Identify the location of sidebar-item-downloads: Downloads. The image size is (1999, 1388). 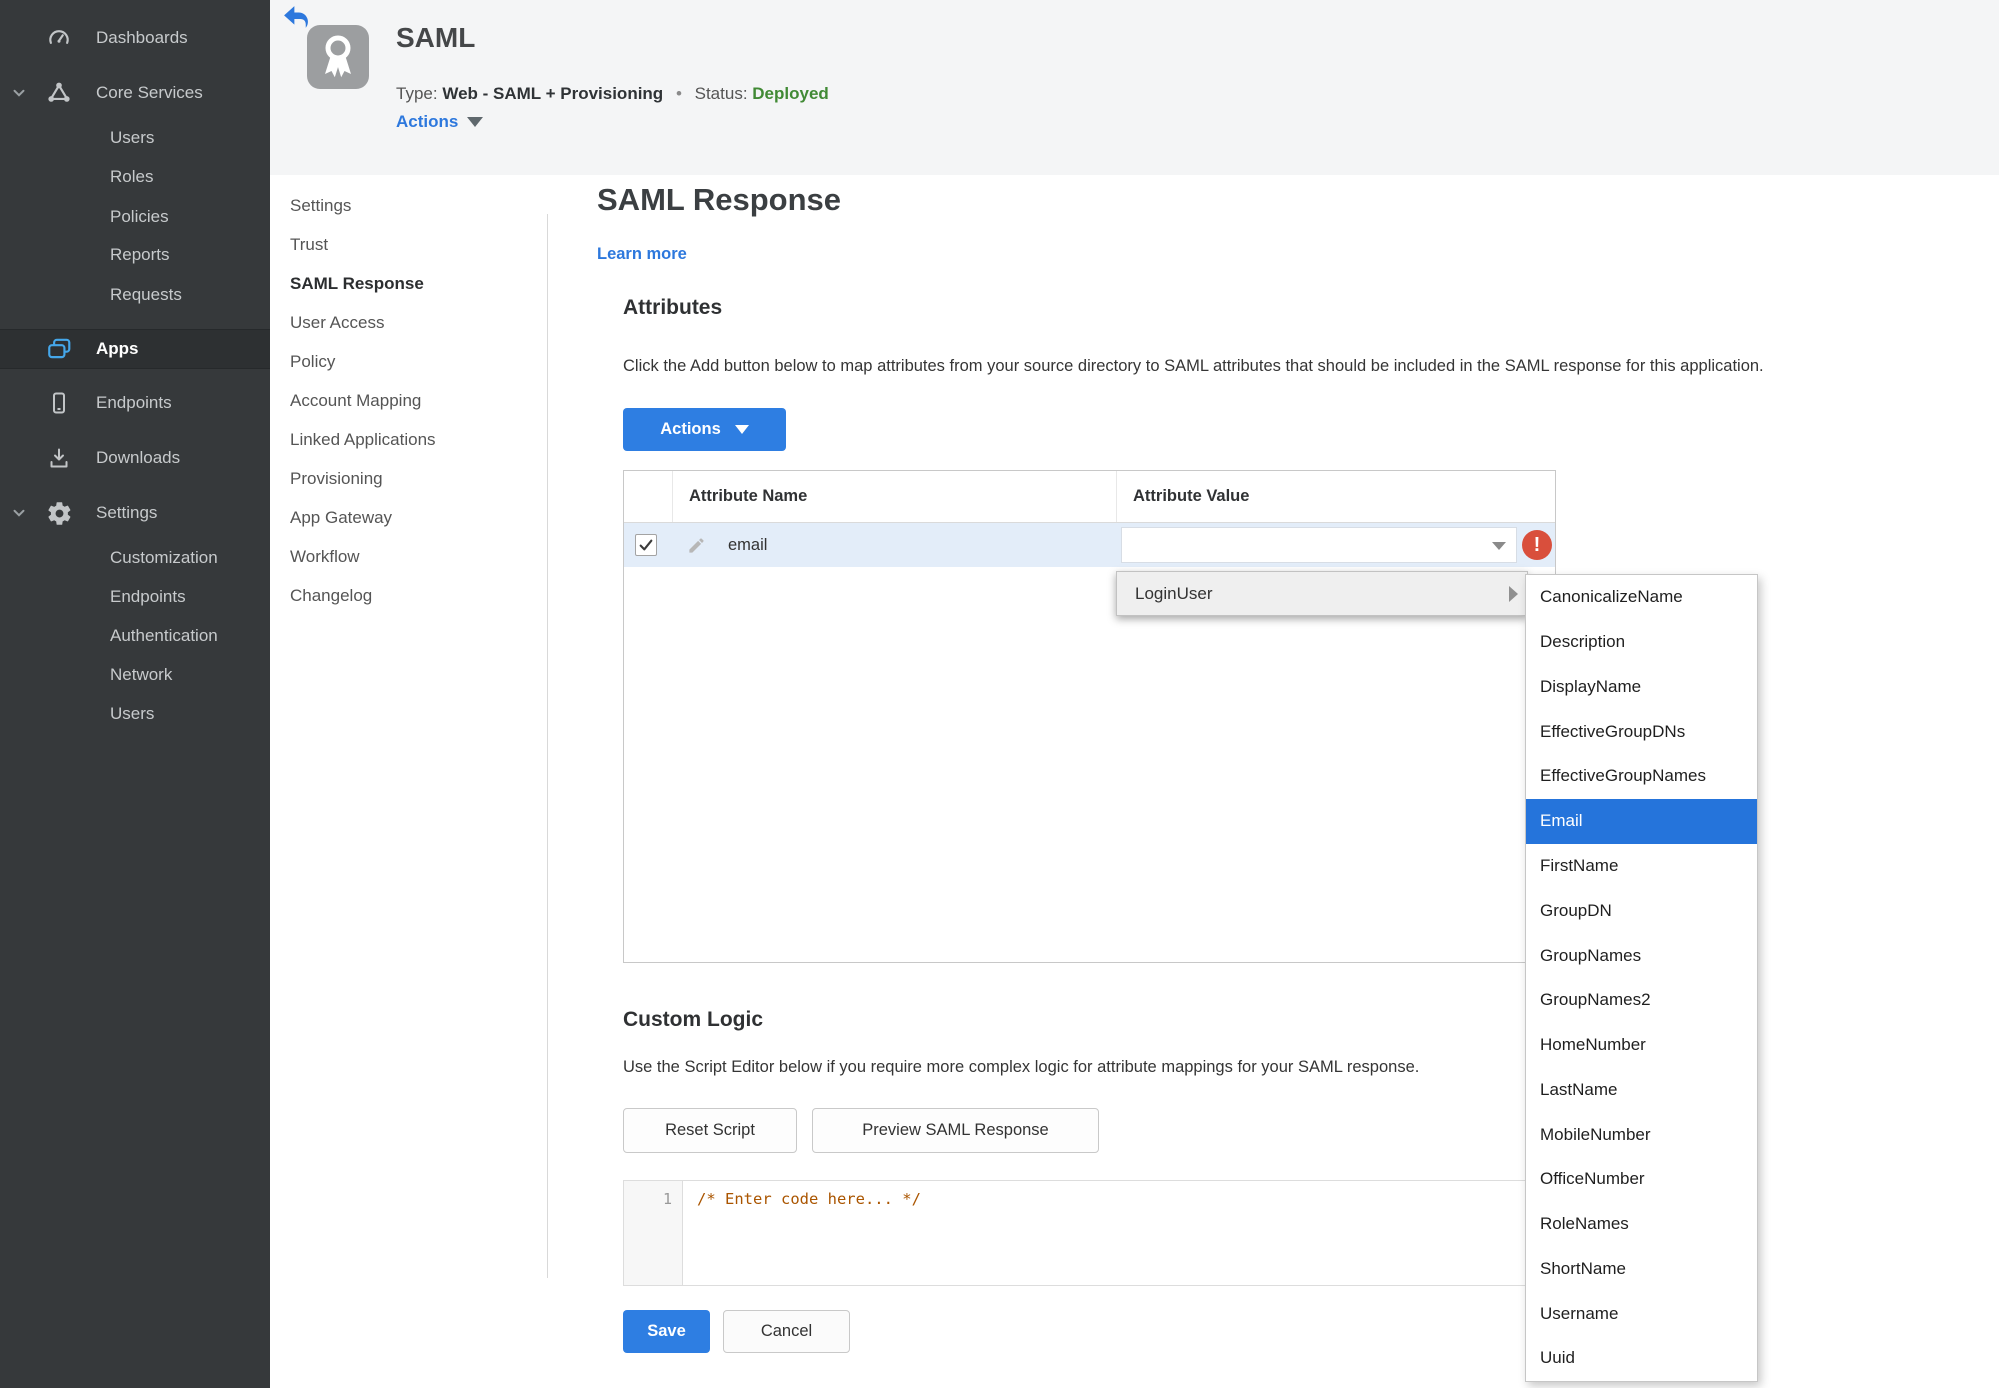
(135, 458).